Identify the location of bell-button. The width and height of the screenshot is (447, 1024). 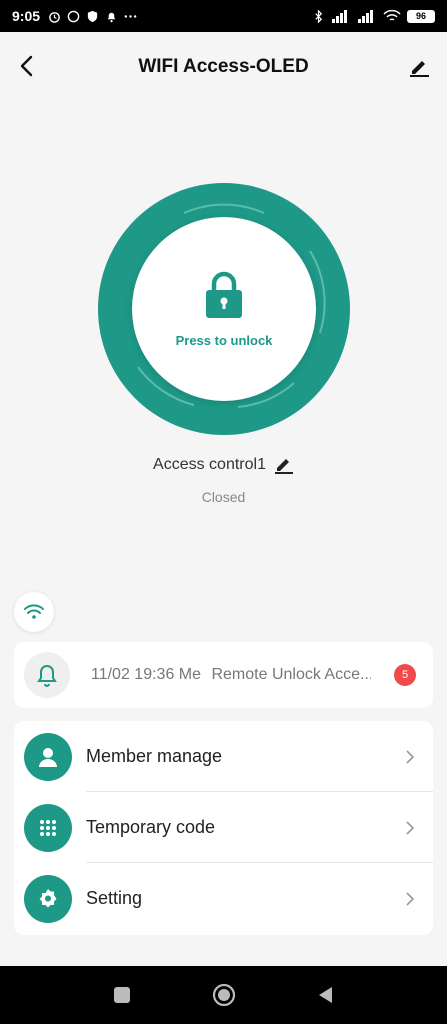
(47, 675).